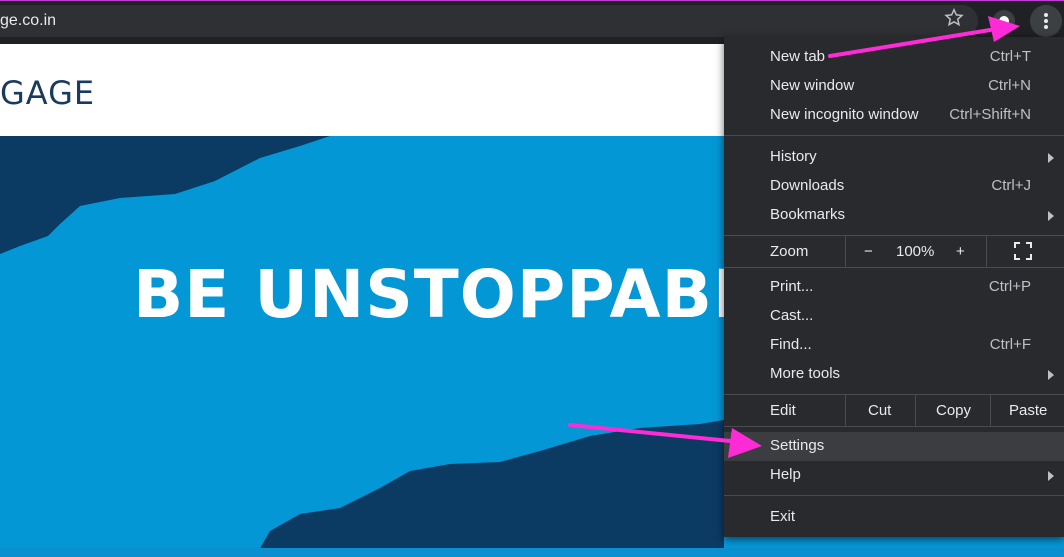 This screenshot has width=1064, height=557. I want to click on menu-item-shortcut: Ctrl+J, so click(1011, 185).